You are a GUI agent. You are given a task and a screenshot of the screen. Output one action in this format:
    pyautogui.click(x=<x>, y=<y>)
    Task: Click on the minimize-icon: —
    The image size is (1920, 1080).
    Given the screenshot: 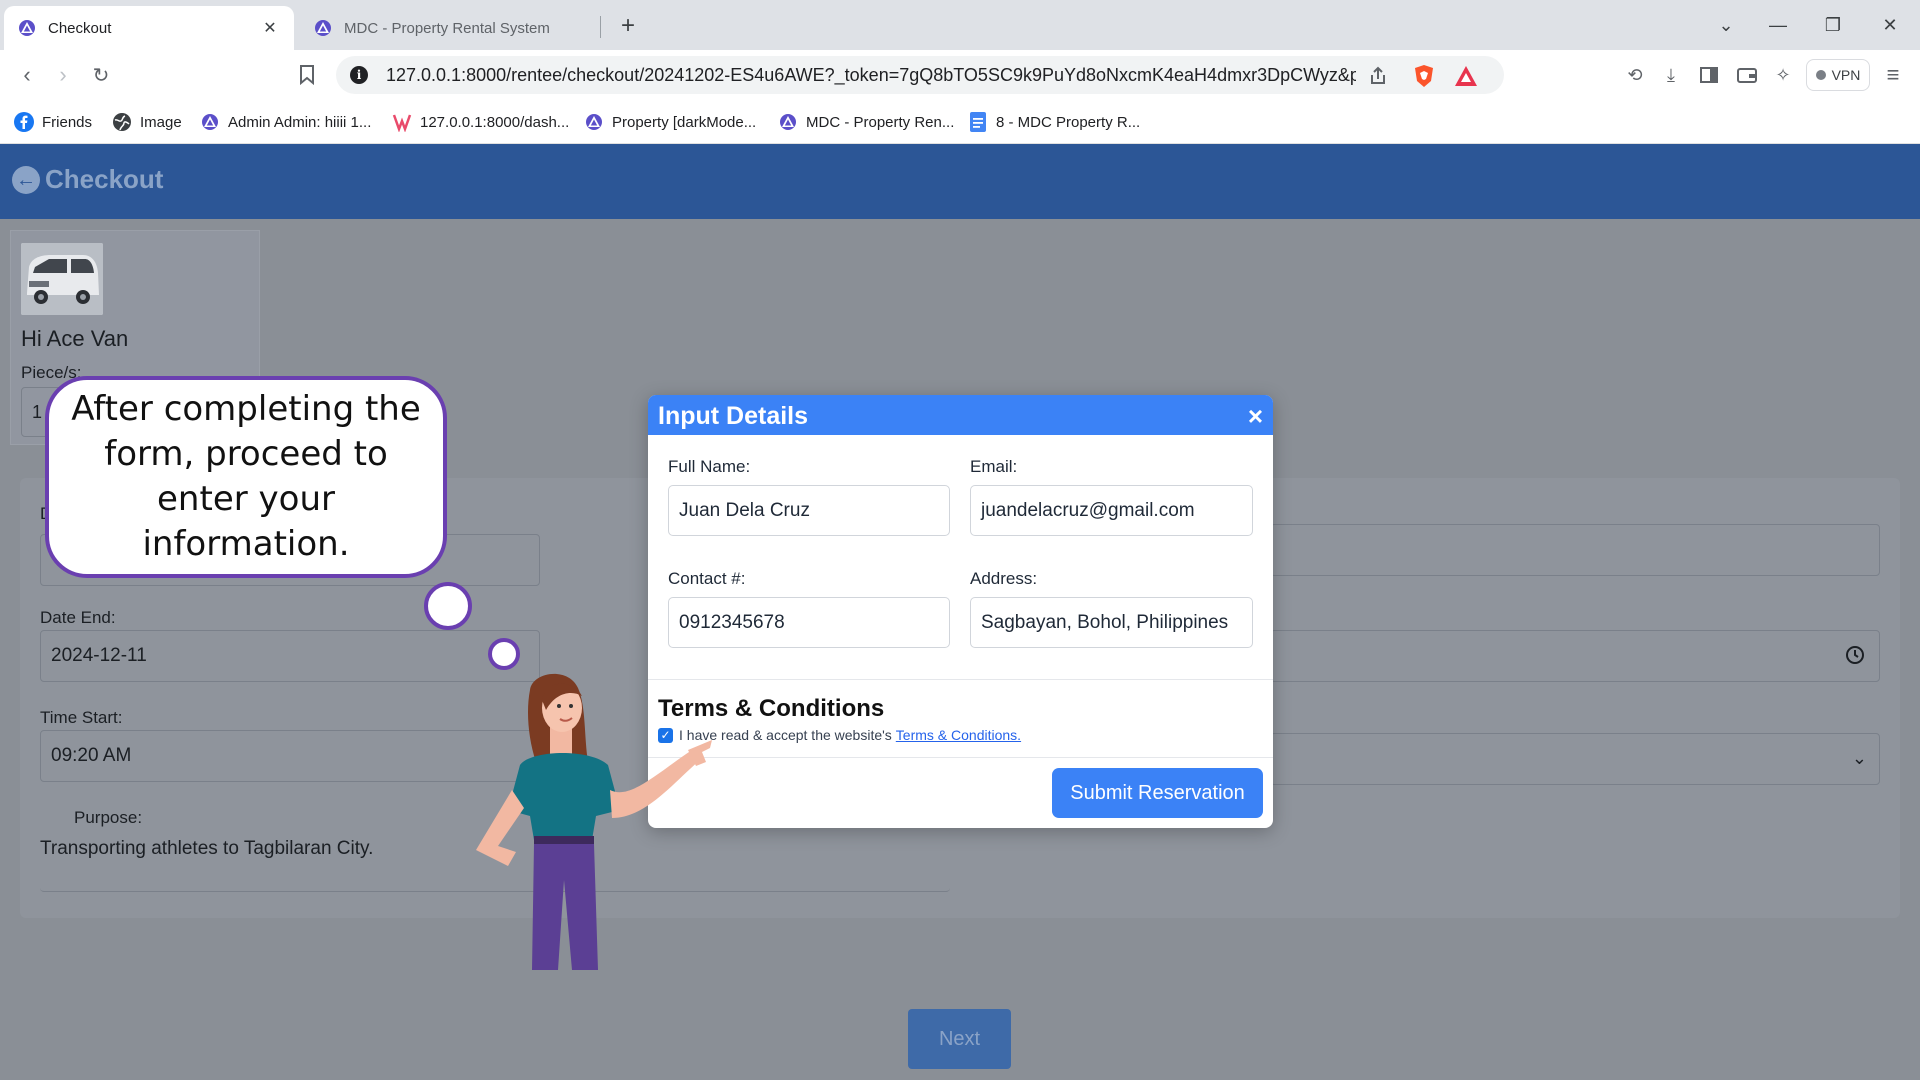 What is the action you would take?
    pyautogui.click(x=1778, y=25)
    